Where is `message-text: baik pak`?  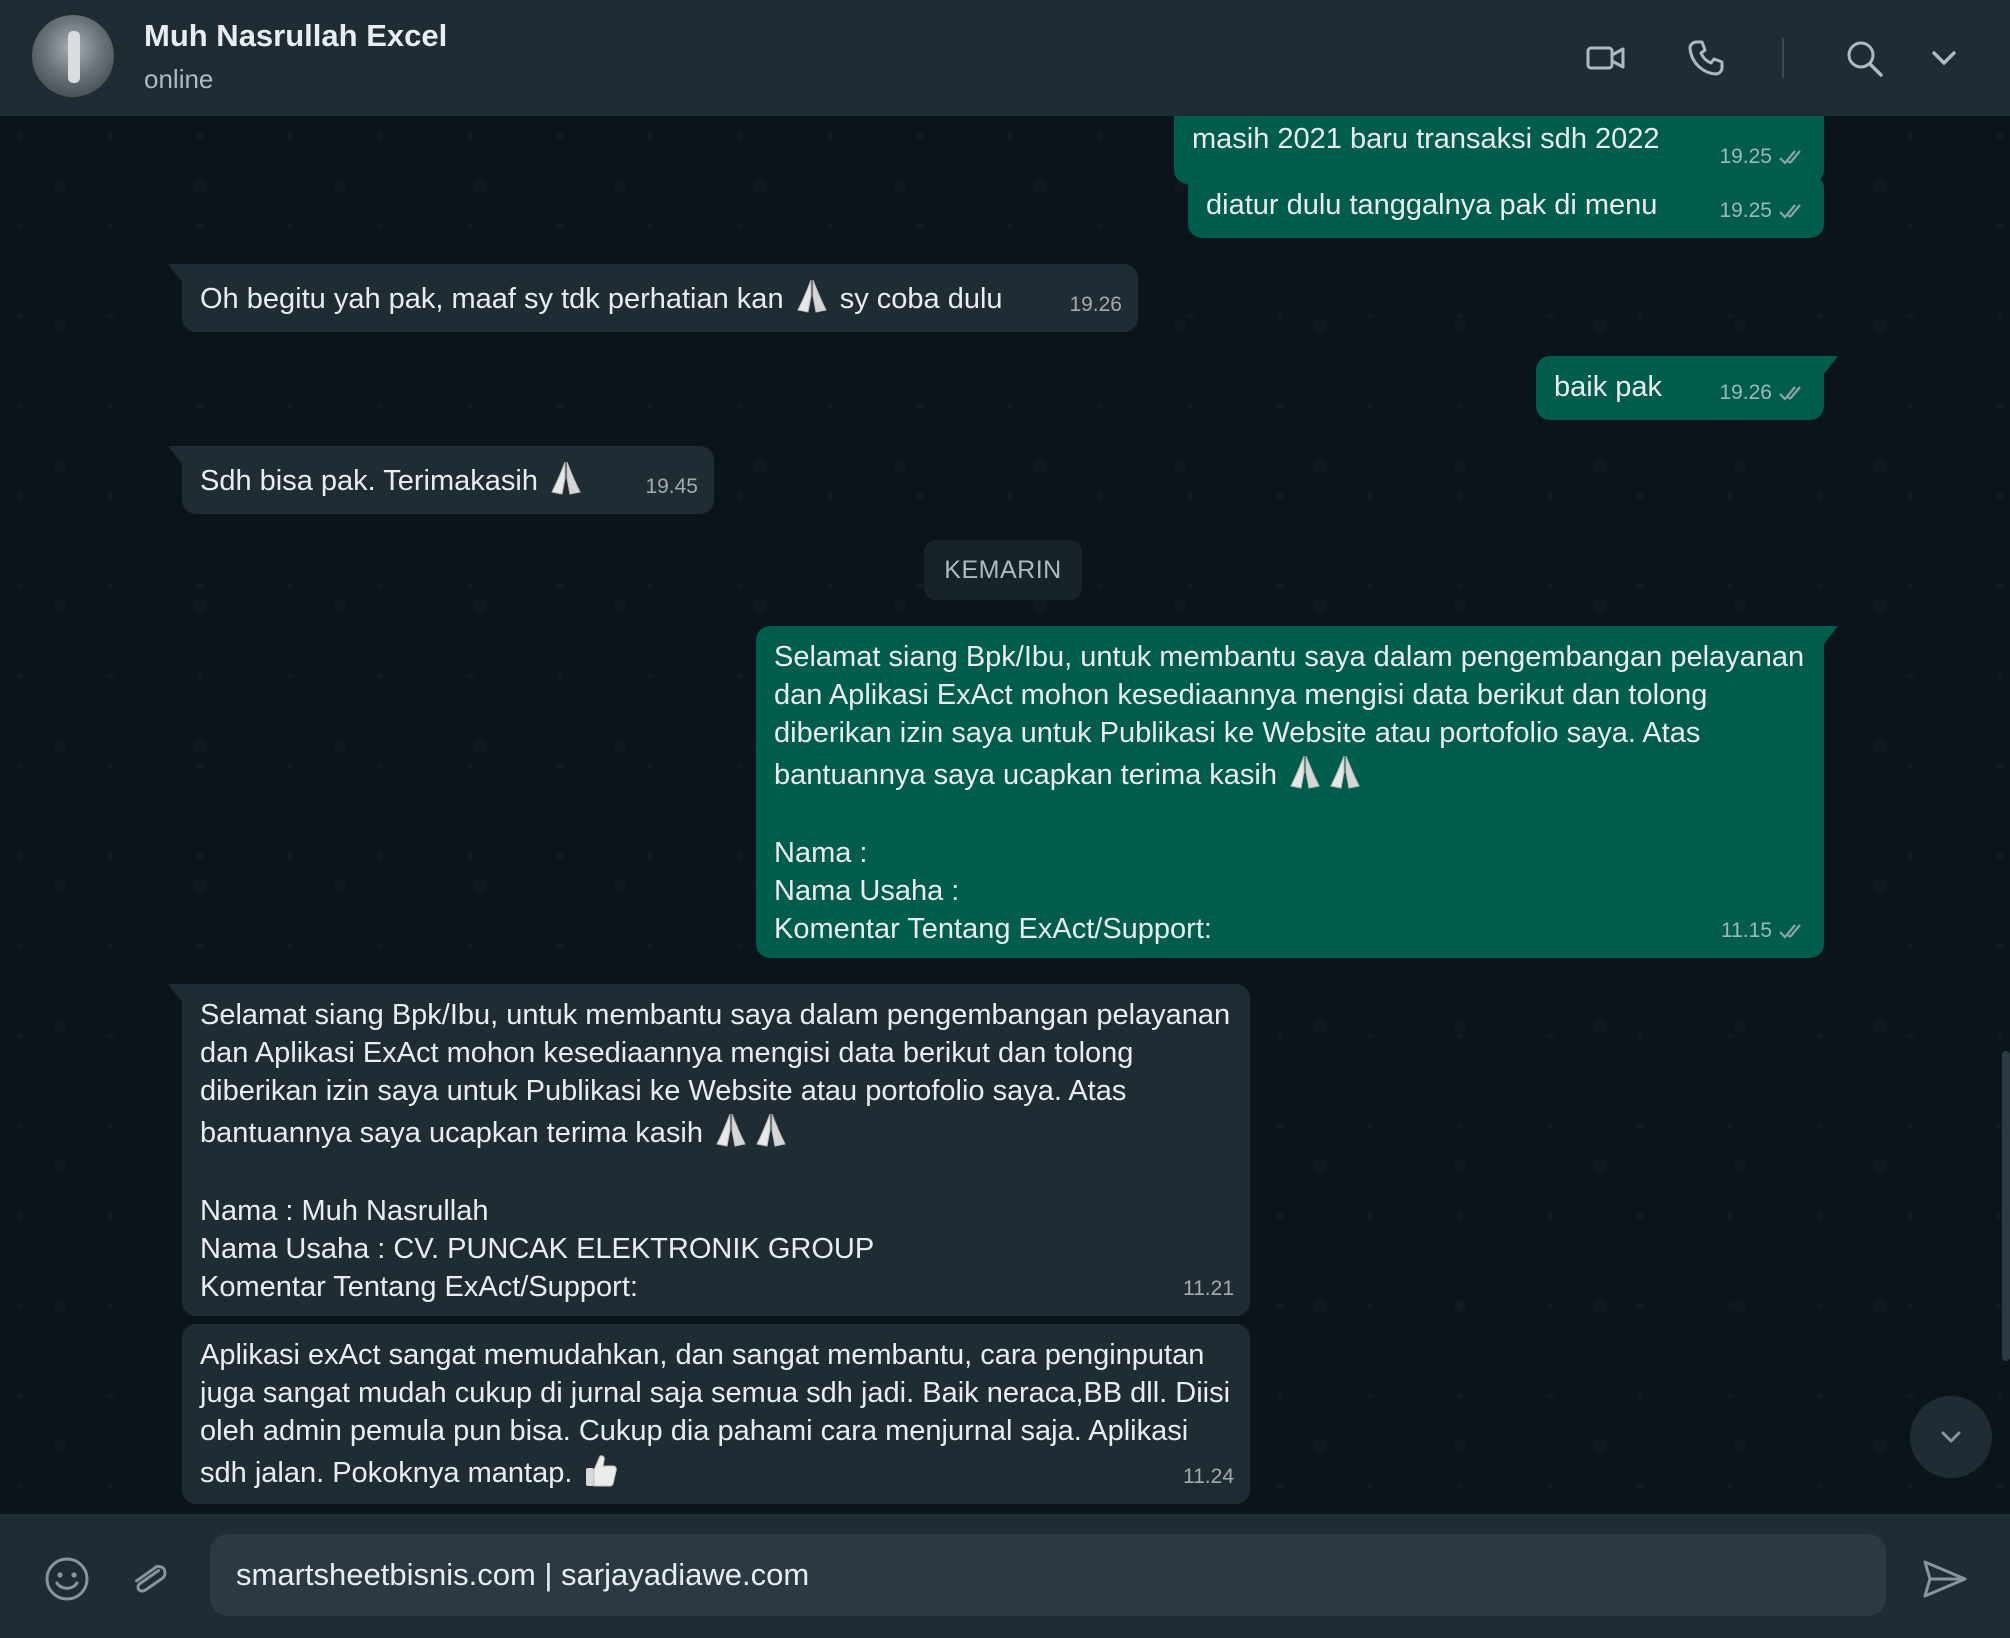
message-text: baik pak is located at coordinates (1608, 387).